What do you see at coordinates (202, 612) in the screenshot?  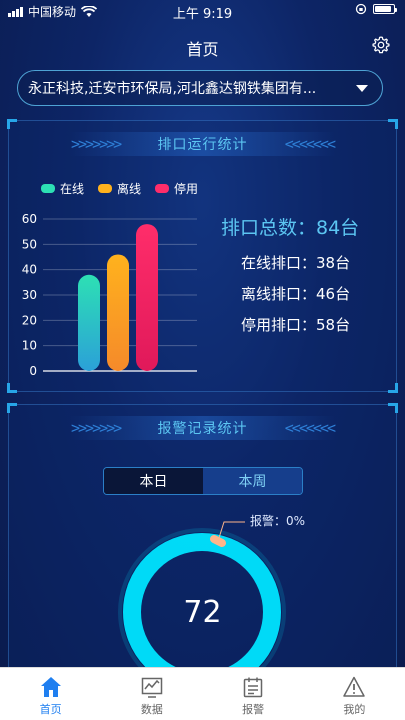 I see `alarm-count: 72` at bounding box center [202, 612].